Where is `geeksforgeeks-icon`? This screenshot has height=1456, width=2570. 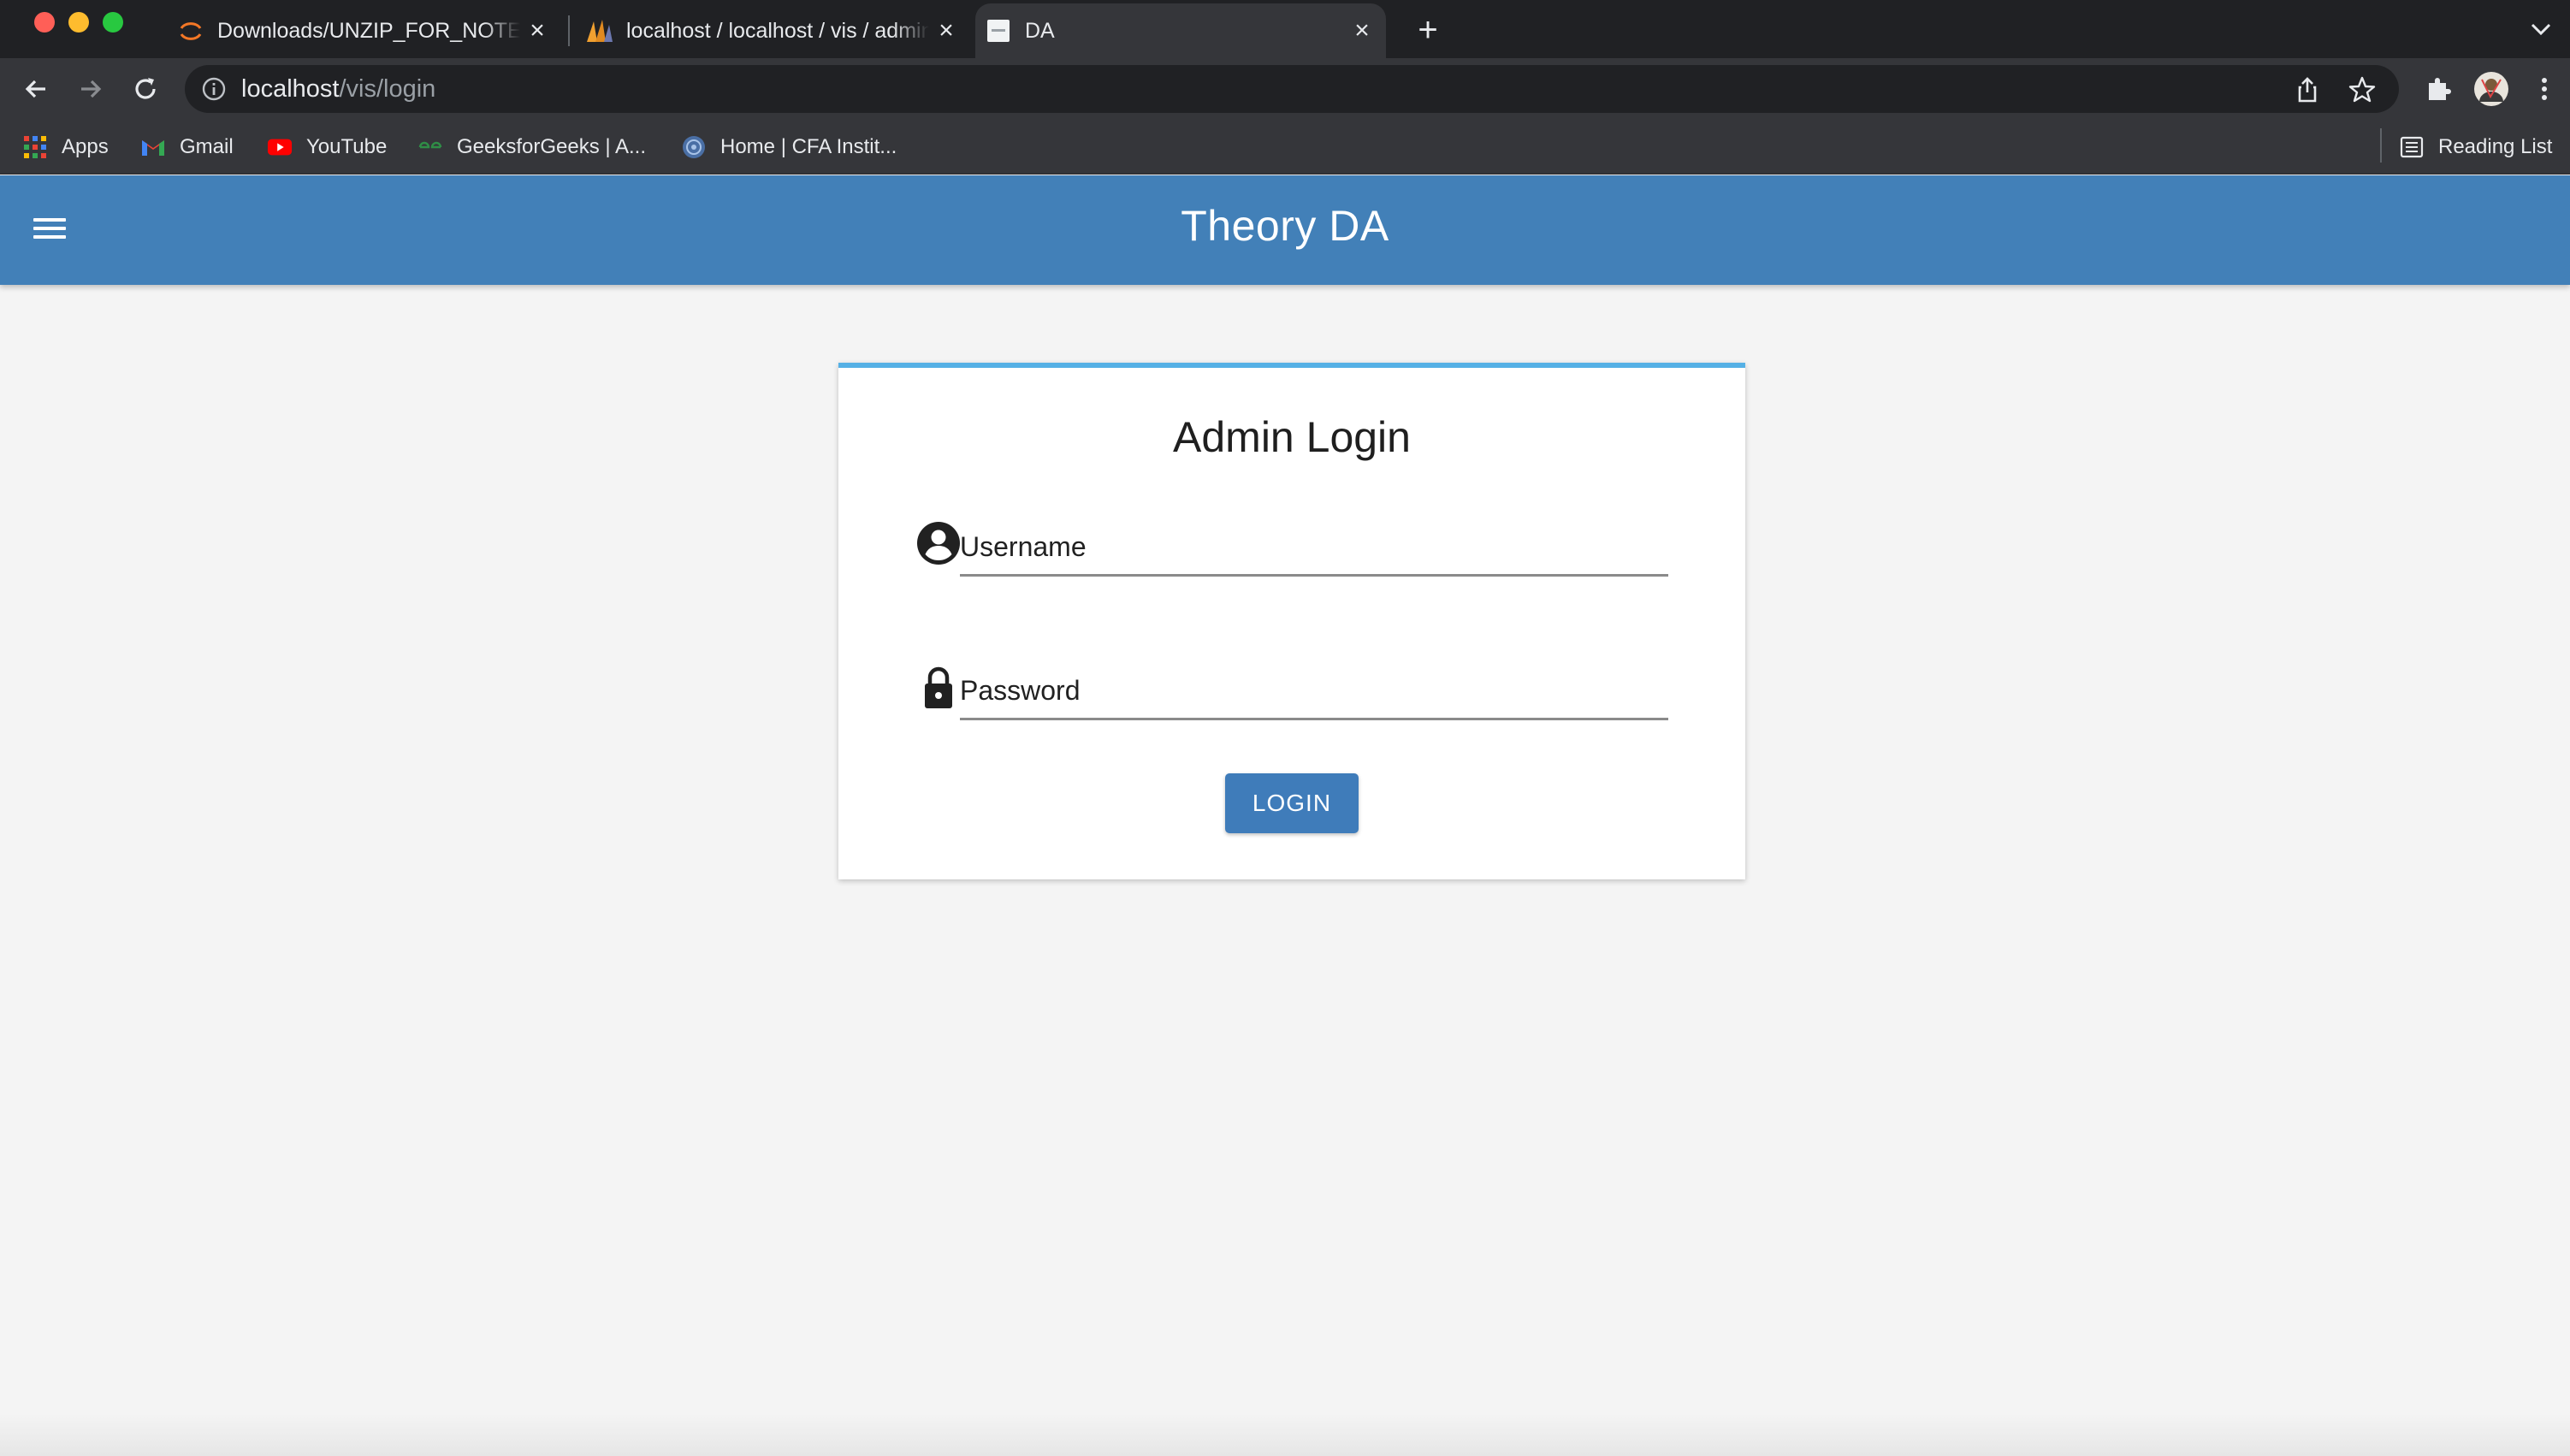 geeksforgeeks-icon is located at coordinates (430, 147).